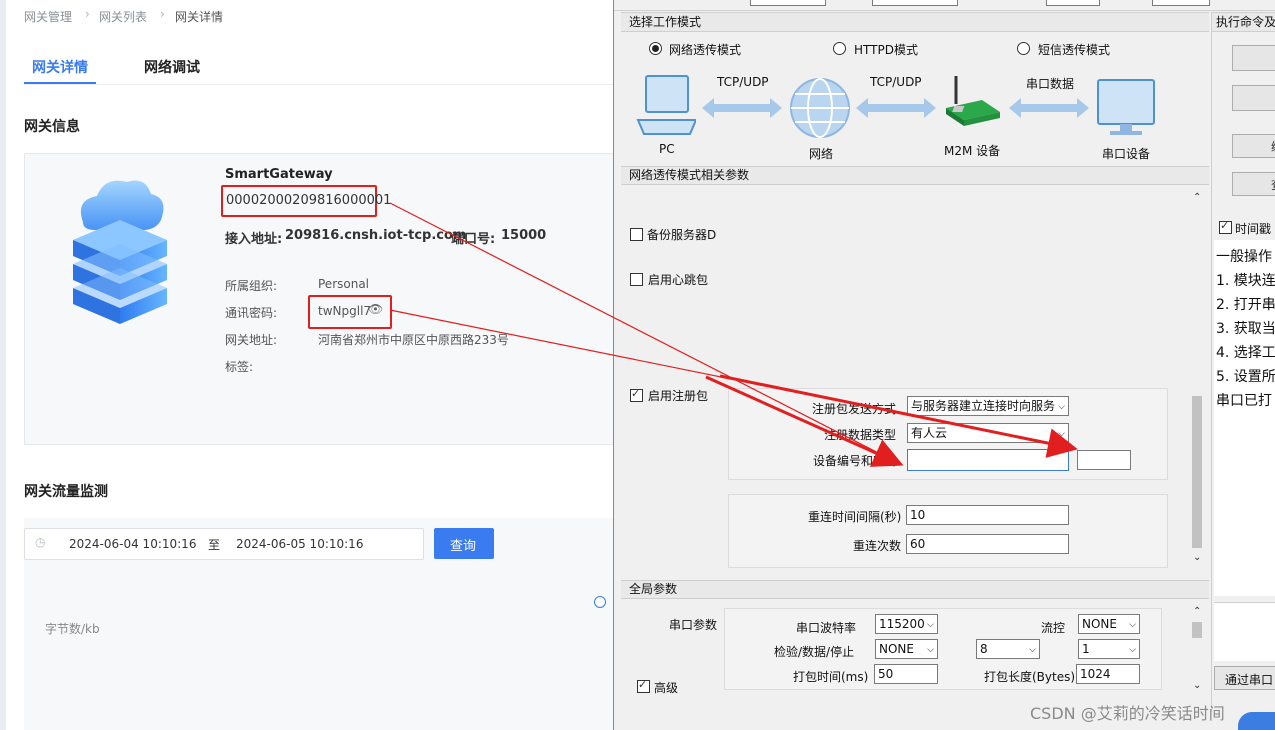 The image size is (1275, 730). Describe the element at coordinates (1030, 677) in the screenshot. I see `pack-length-label: 打包长度(Bytes)` at that location.